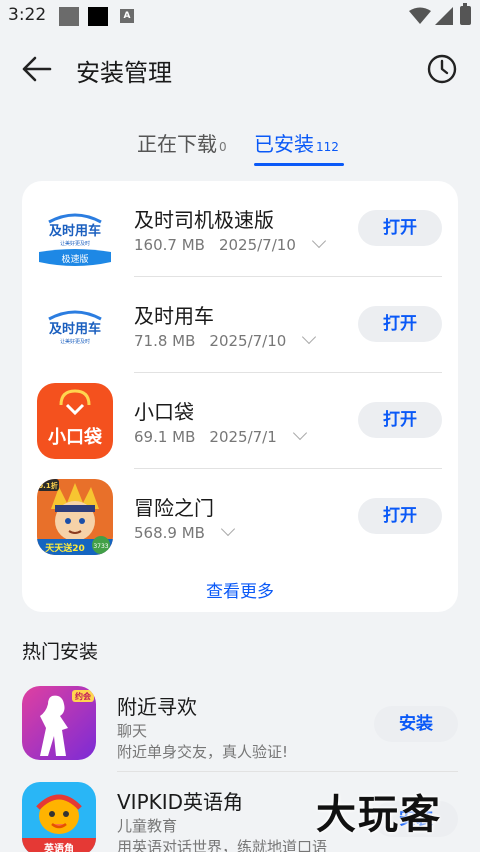 The height and width of the screenshot is (852, 480). Describe the element at coordinates (240, 589) in the screenshot. I see `see-more-link: 查看更多` at that location.